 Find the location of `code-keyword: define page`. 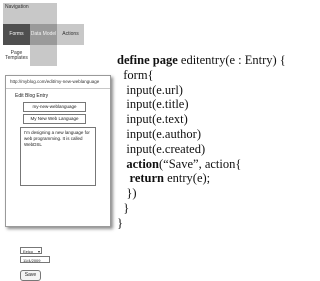

code-keyword: define page is located at coordinates (147, 60).